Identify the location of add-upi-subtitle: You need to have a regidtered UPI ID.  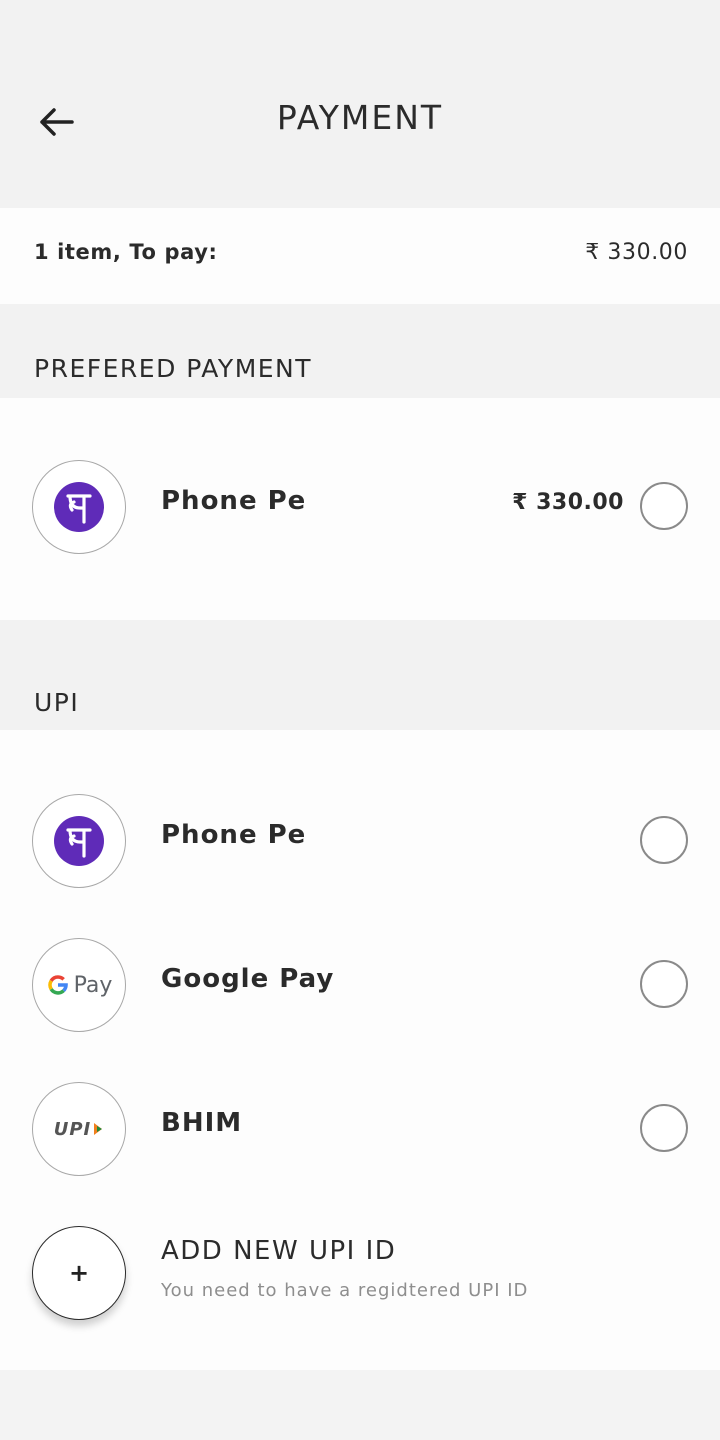
(345, 1290).